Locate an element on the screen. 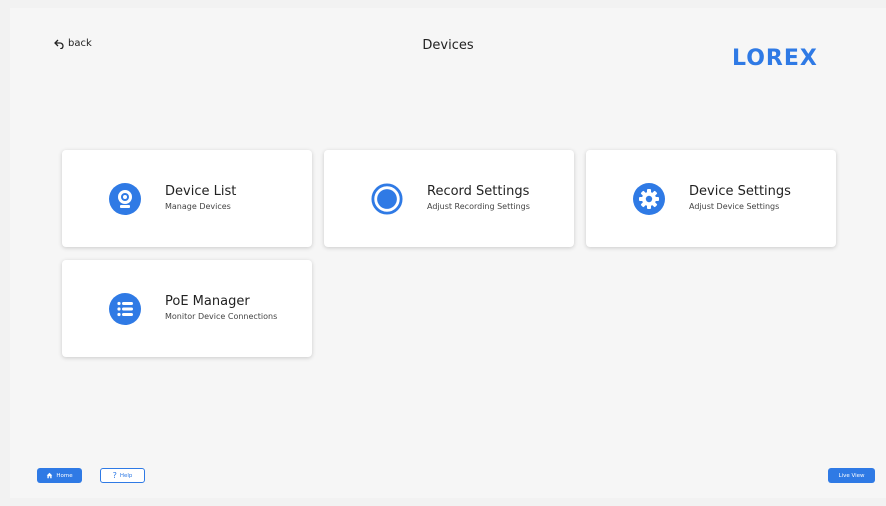 This screenshot has width=886, height=506. list-icon is located at coordinates (125, 308).